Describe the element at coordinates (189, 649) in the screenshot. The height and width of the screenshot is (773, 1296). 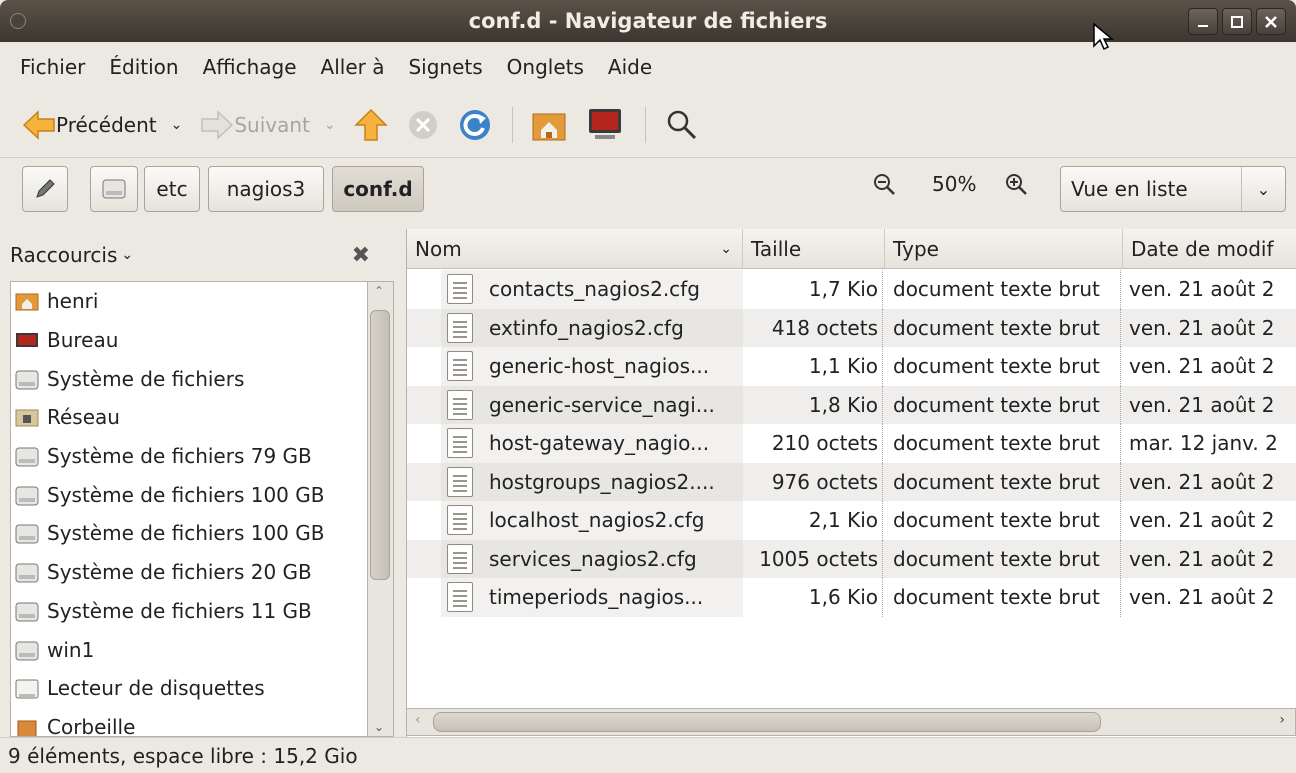
I see `sidebar-item-9: win1` at that location.